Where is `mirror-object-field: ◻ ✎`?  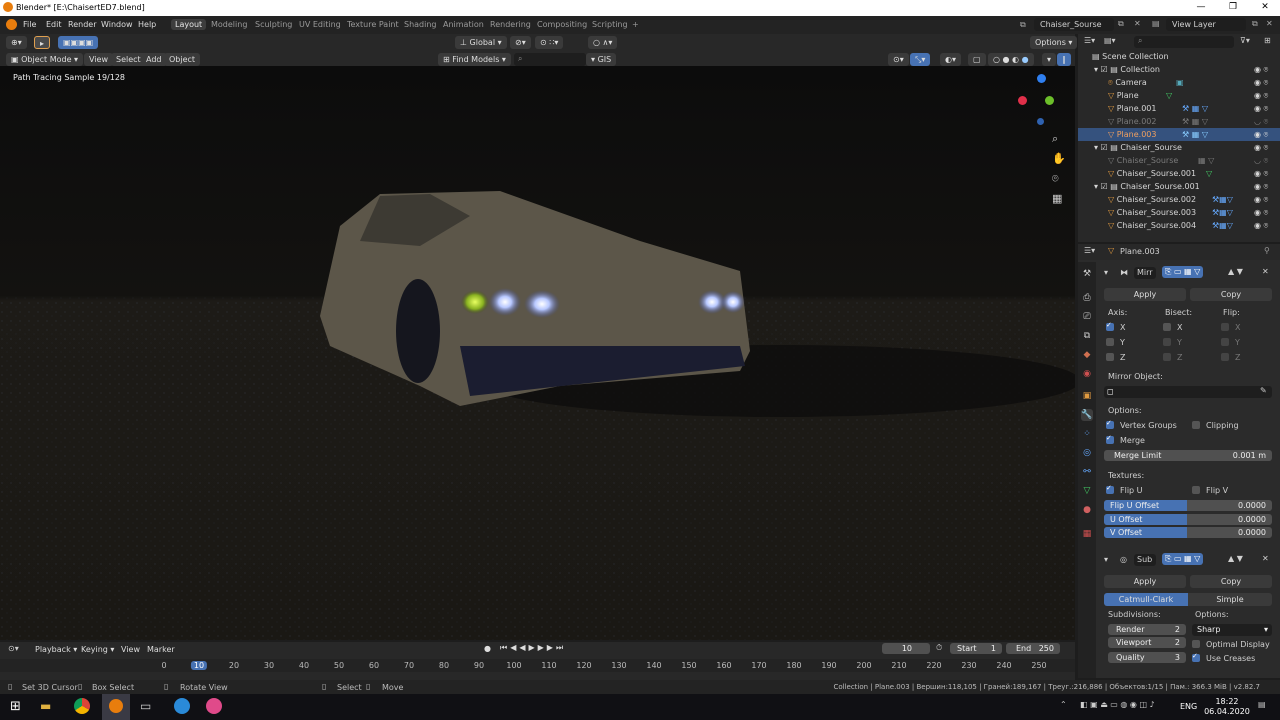 mirror-object-field: ◻ ✎ is located at coordinates (1188, 392).